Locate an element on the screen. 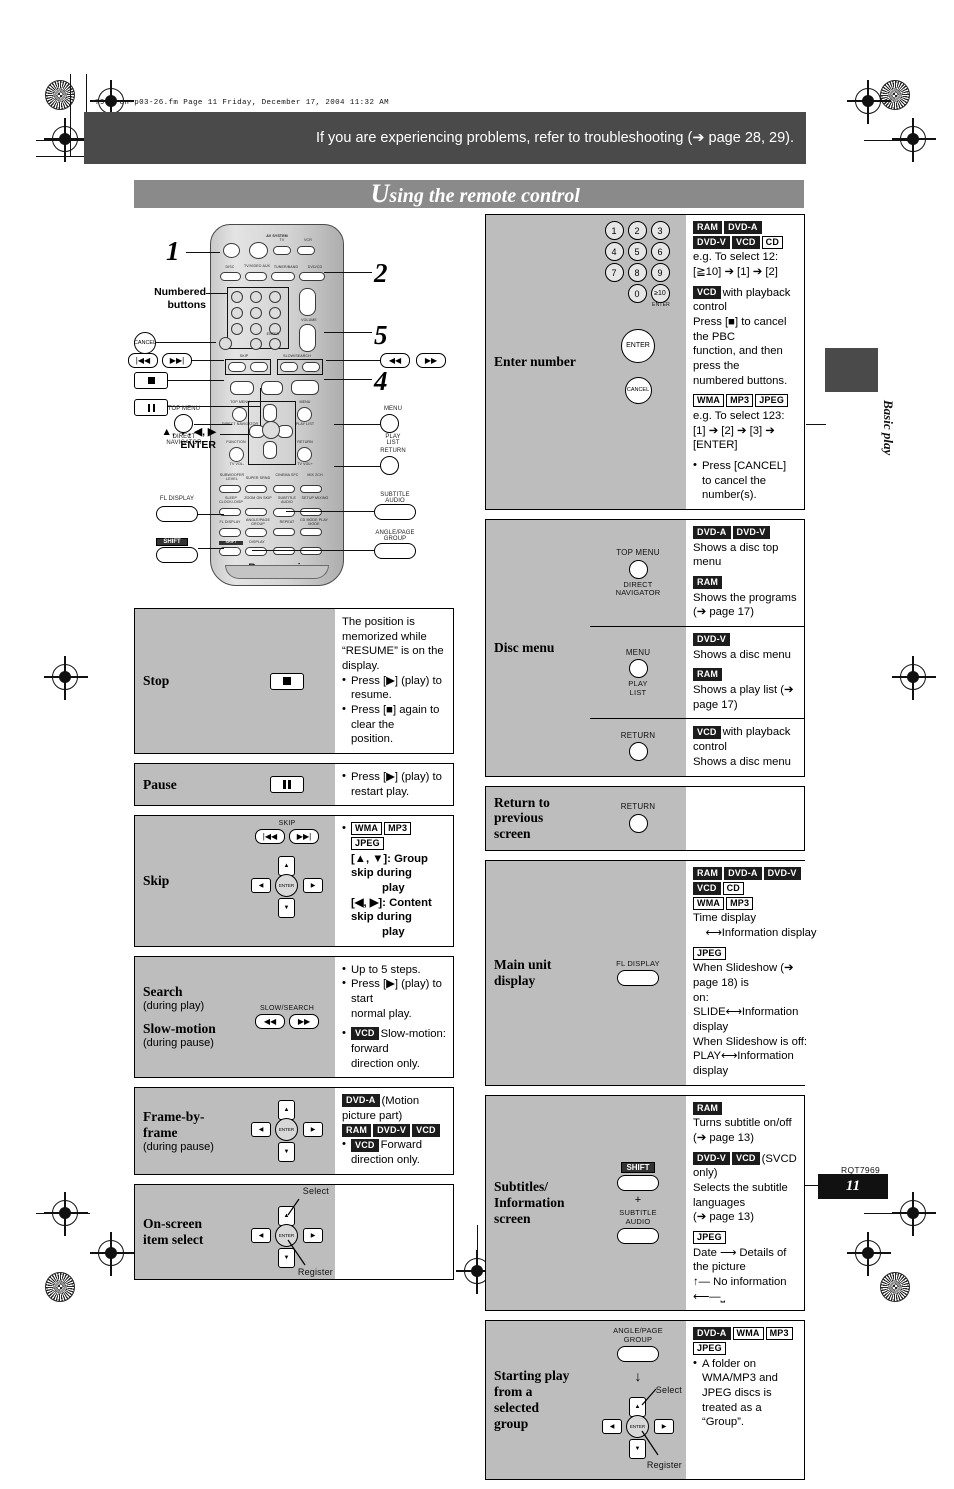  remote-key-disc is located at coordinates (230, 276).